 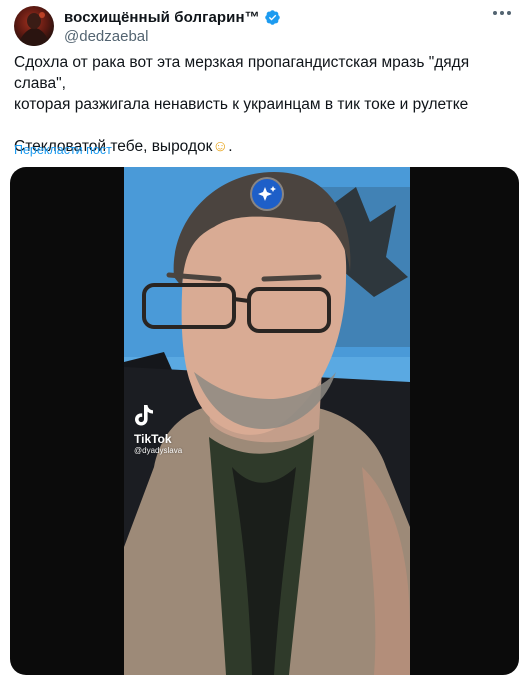 What do you see at coordinates (158, 429) in the screenshot?
I see `tiktok-watermark: TikTok @dyadyslava` at bounding box center [158, 429].